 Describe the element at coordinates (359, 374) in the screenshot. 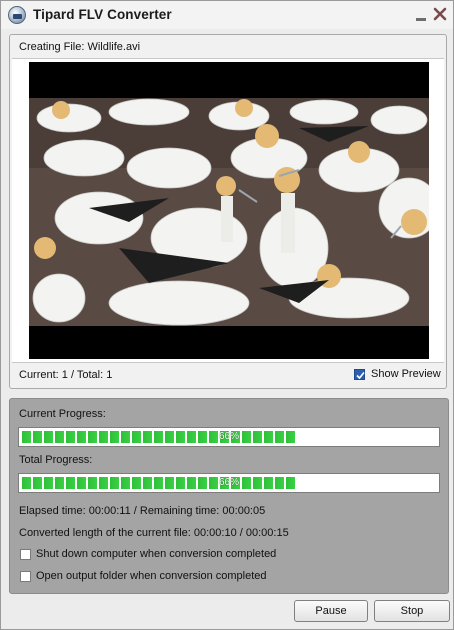

I see `show-preview-checkbox` at that location.